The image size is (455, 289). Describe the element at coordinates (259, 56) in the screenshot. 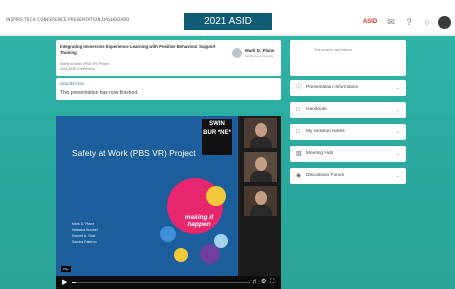

I see `speaker-role: Swinburne University` at that location.